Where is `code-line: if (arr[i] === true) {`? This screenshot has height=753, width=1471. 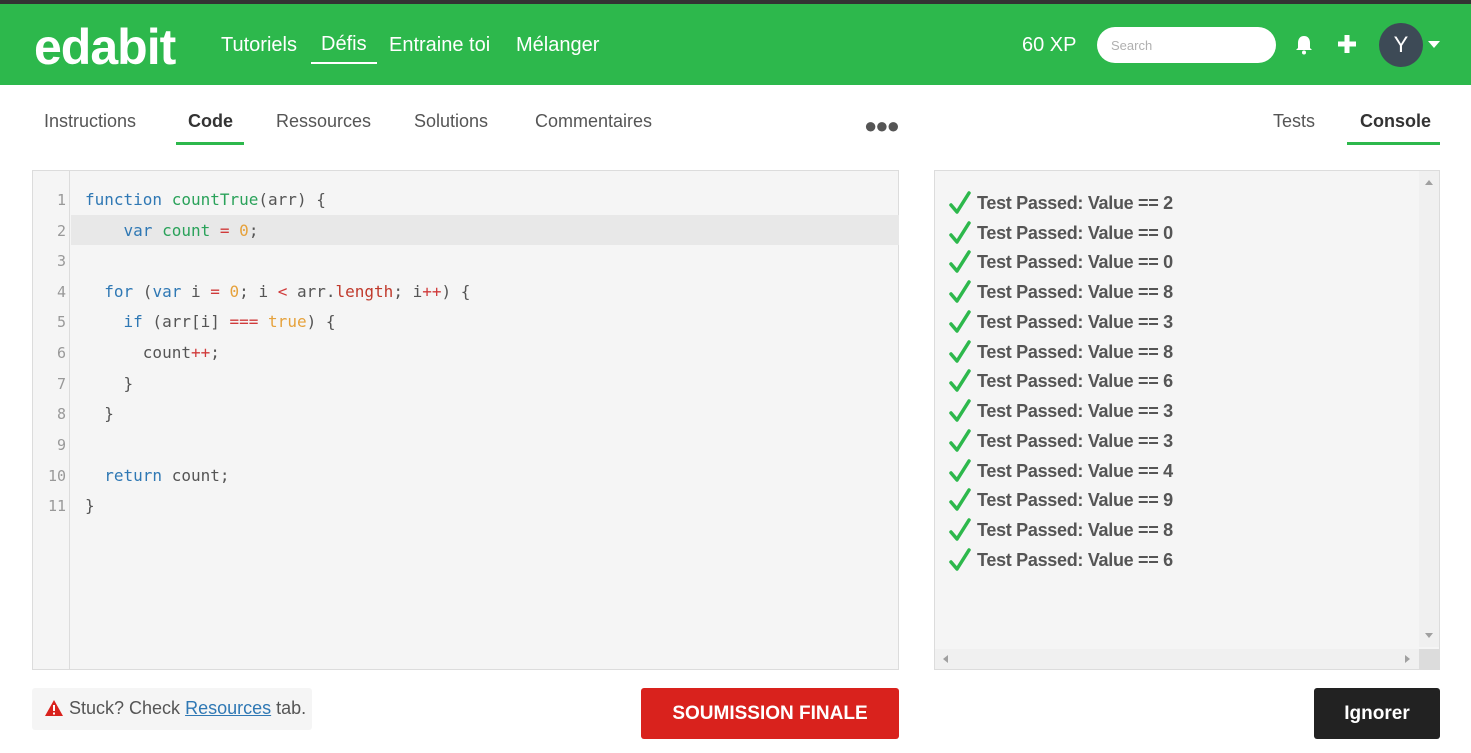 code-line: if (arr[i] === true) { is located at coordinates (210, 321).